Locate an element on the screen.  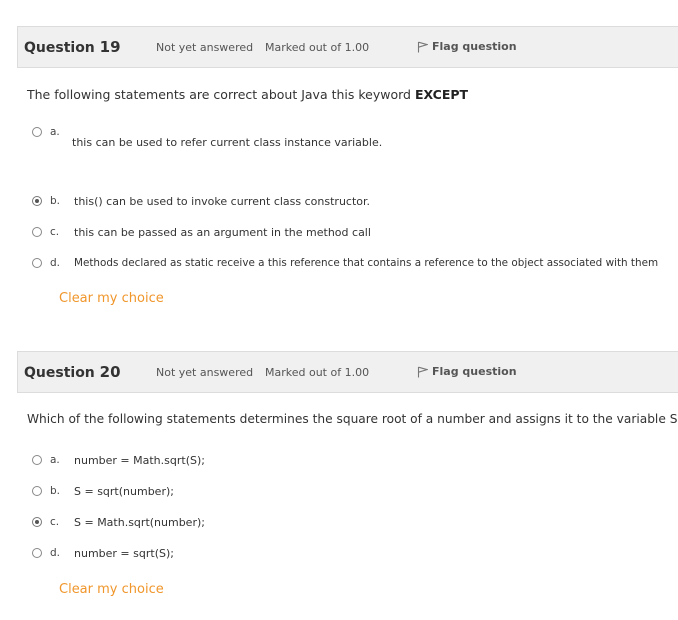
option-19-a: a. is located at coordinates (47, 134).